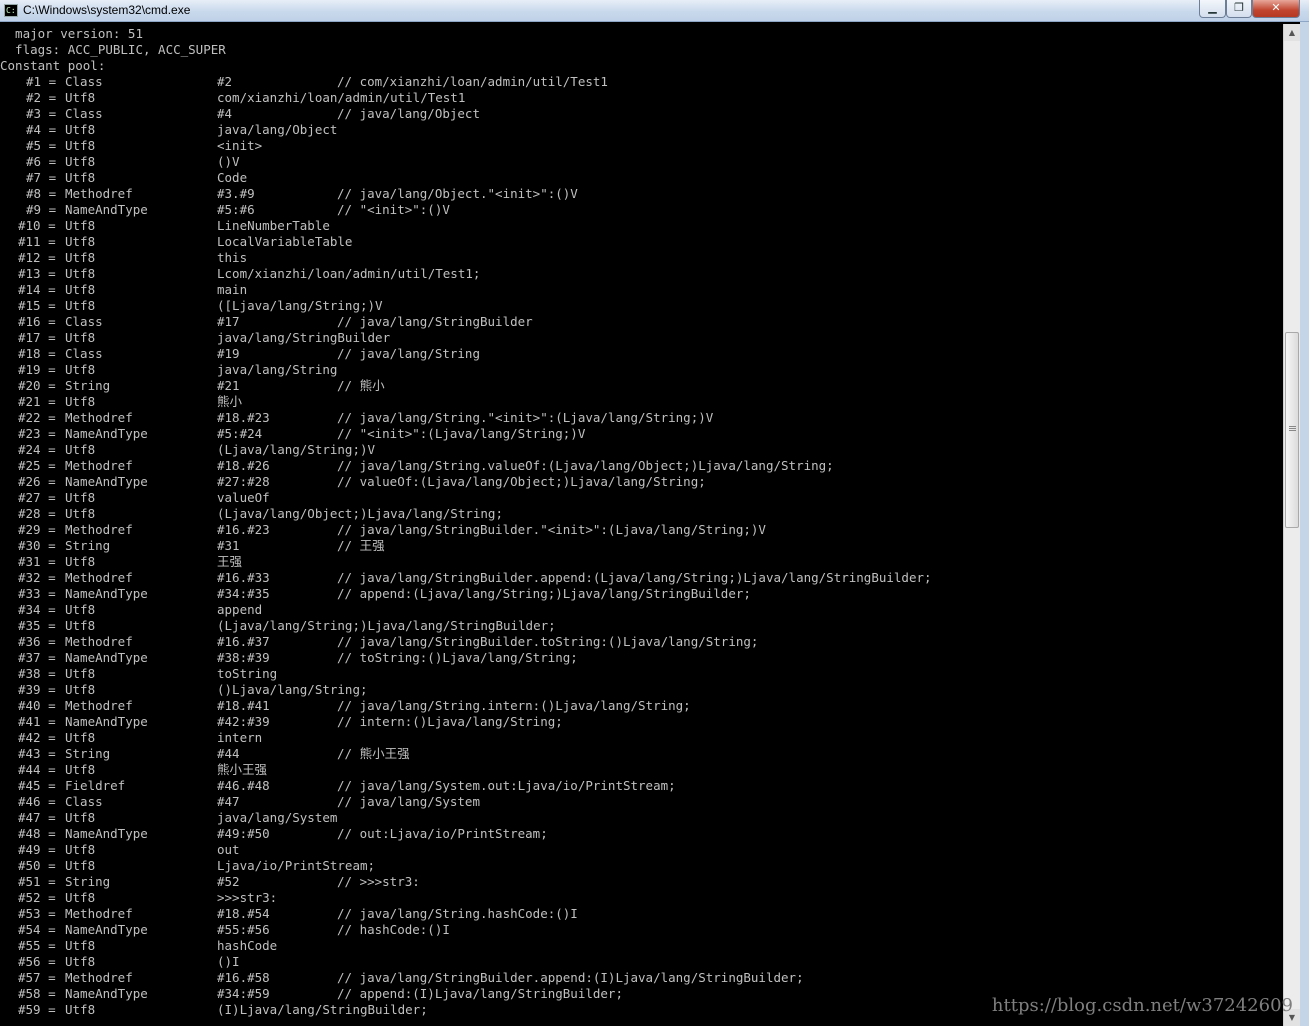 The width and height of the screenshot is (1309, 1026). Describe the element at coordinates (37, 625) in the screenshot. I see `entry-index: #35 =` at that location.